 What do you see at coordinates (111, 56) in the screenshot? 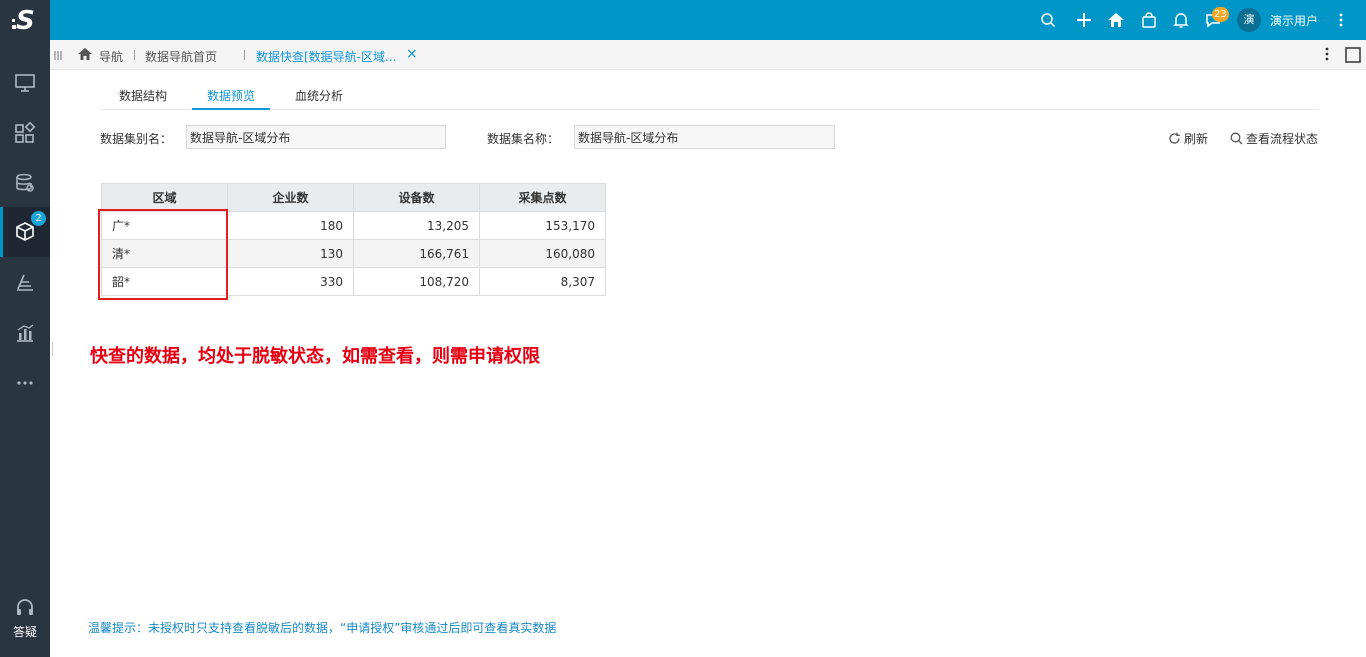
I see `tab-home: 导航` at bounding box center [111, 56].